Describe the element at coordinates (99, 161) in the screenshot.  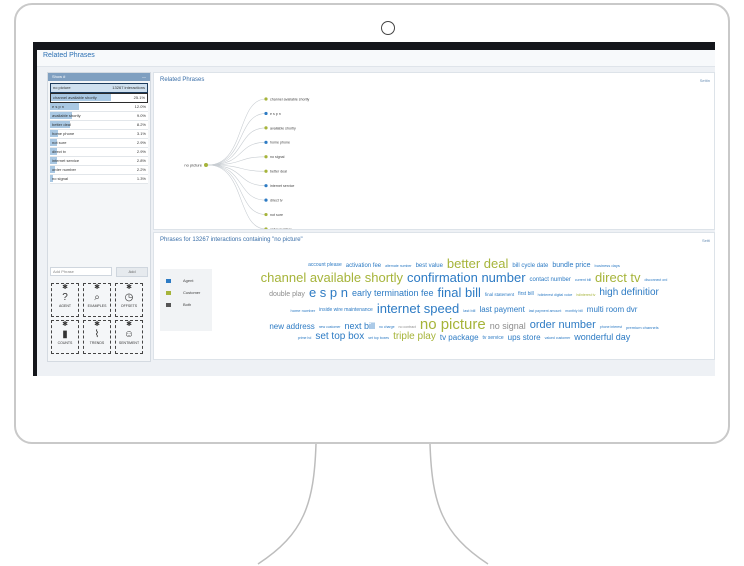
I see `phrase-row: internet service 2.8%` at that location.